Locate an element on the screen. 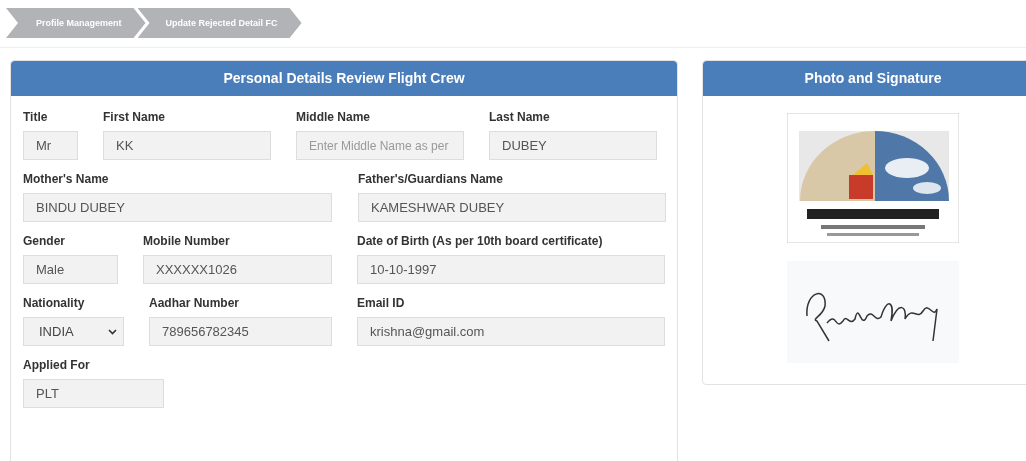 The height and width of the screenshot is (461, 1026). input-field: krishna@gmail.com is located at coordinates (511, 331).